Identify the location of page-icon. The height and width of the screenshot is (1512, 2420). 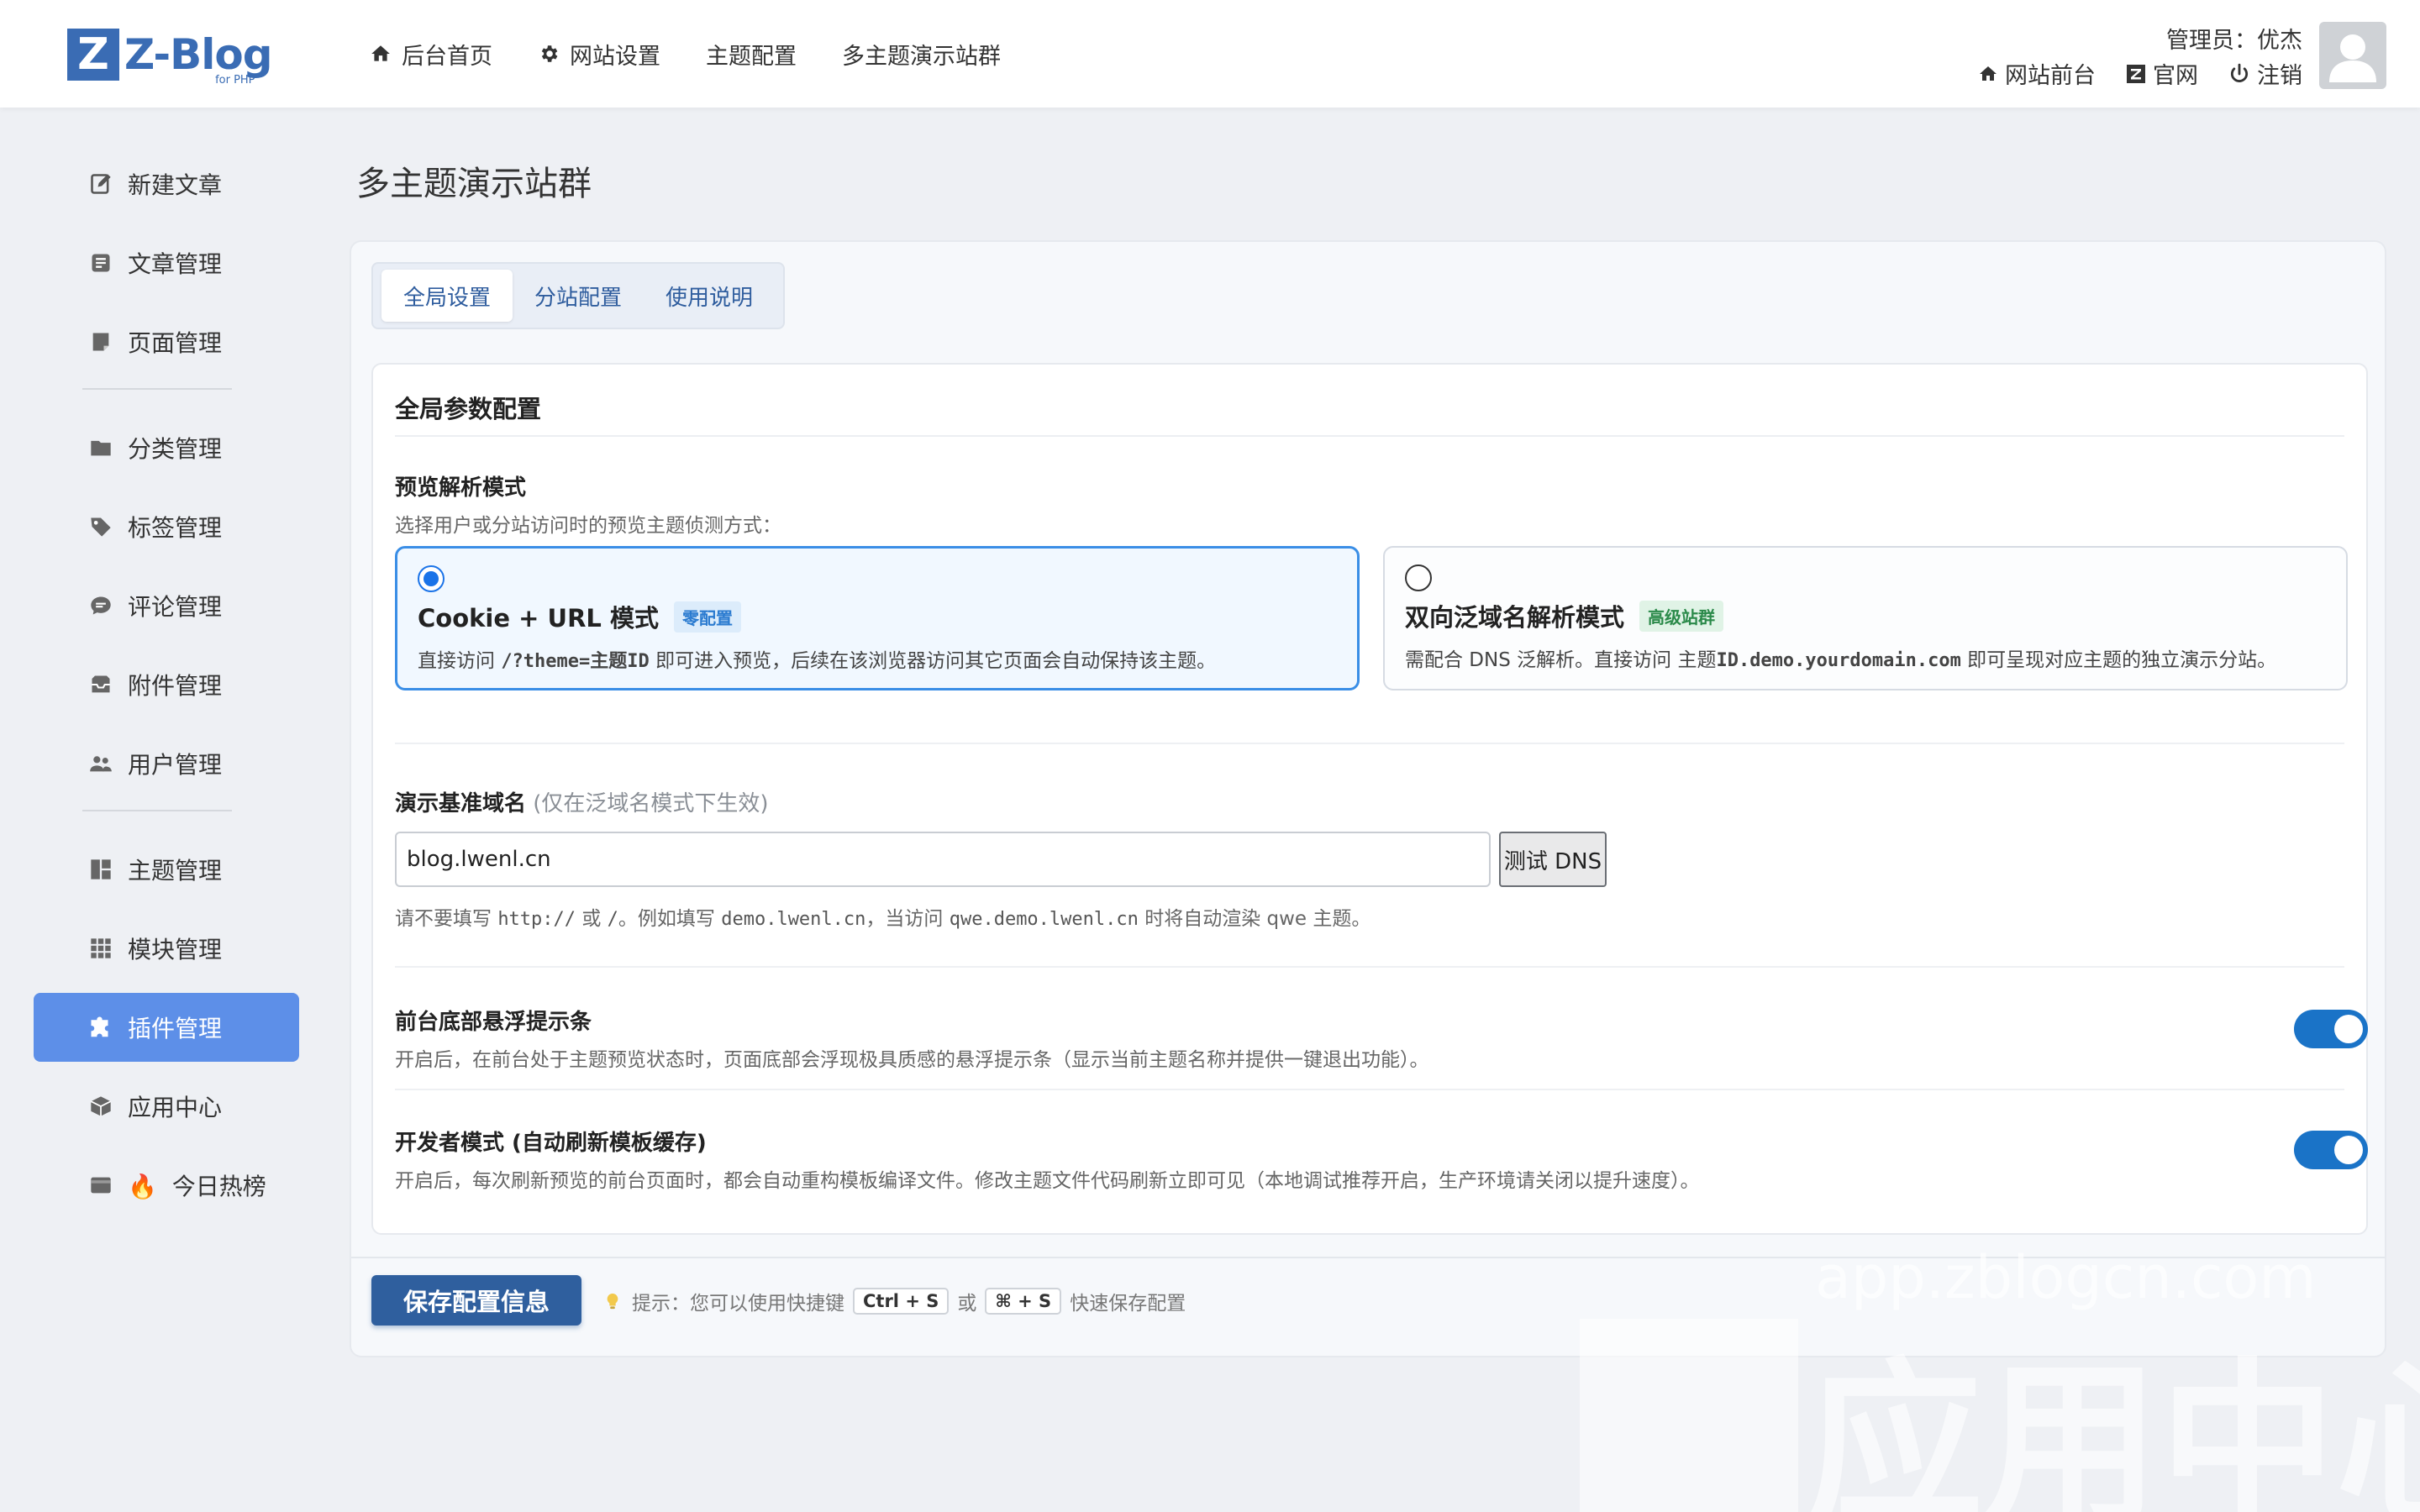
(100, 342).